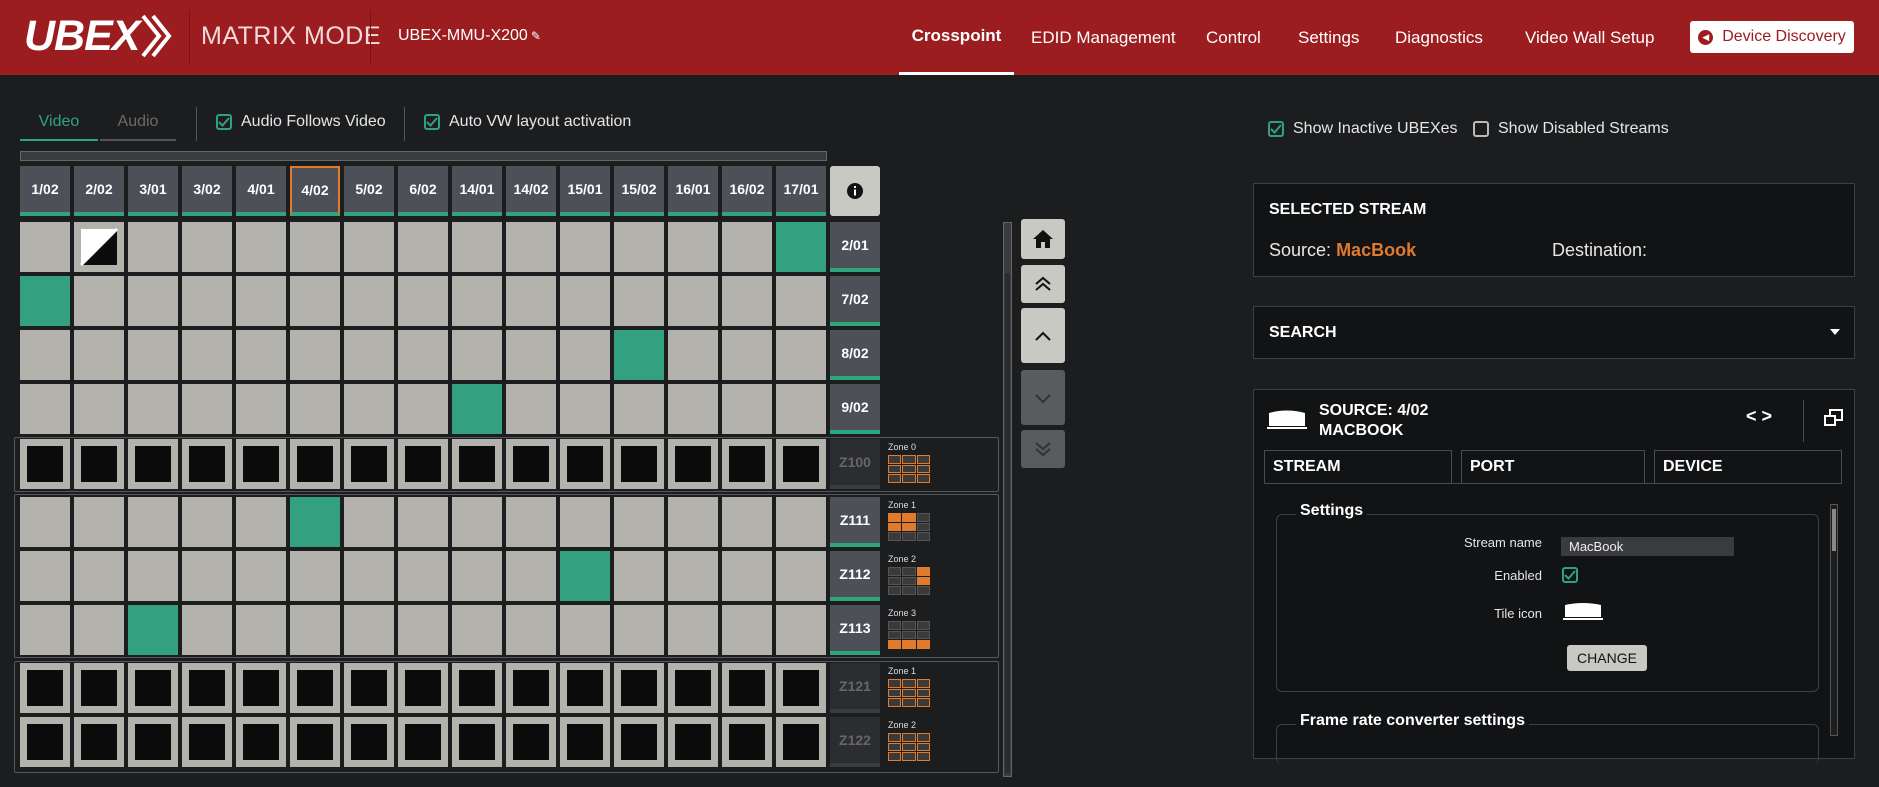 This screenshot has height=787, width=1879. I want to click on nav-video-wall-setup: Video Wall Setup, so click(1589, 37).